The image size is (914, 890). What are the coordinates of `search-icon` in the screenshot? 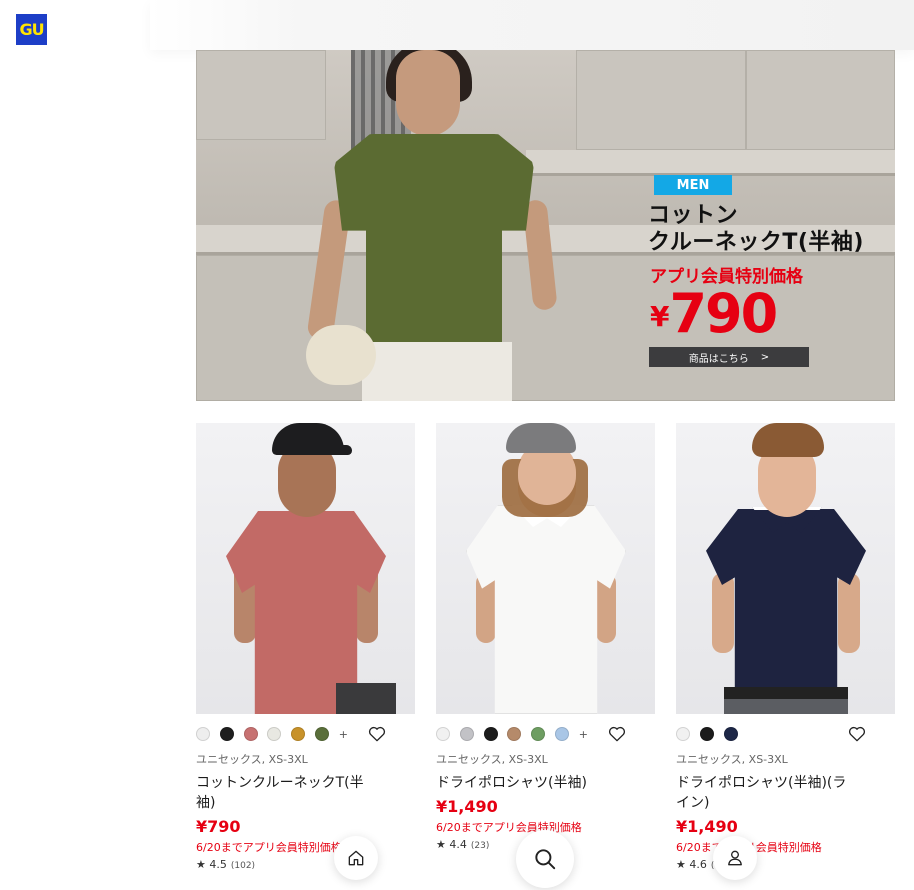 It's located at (545, 859).